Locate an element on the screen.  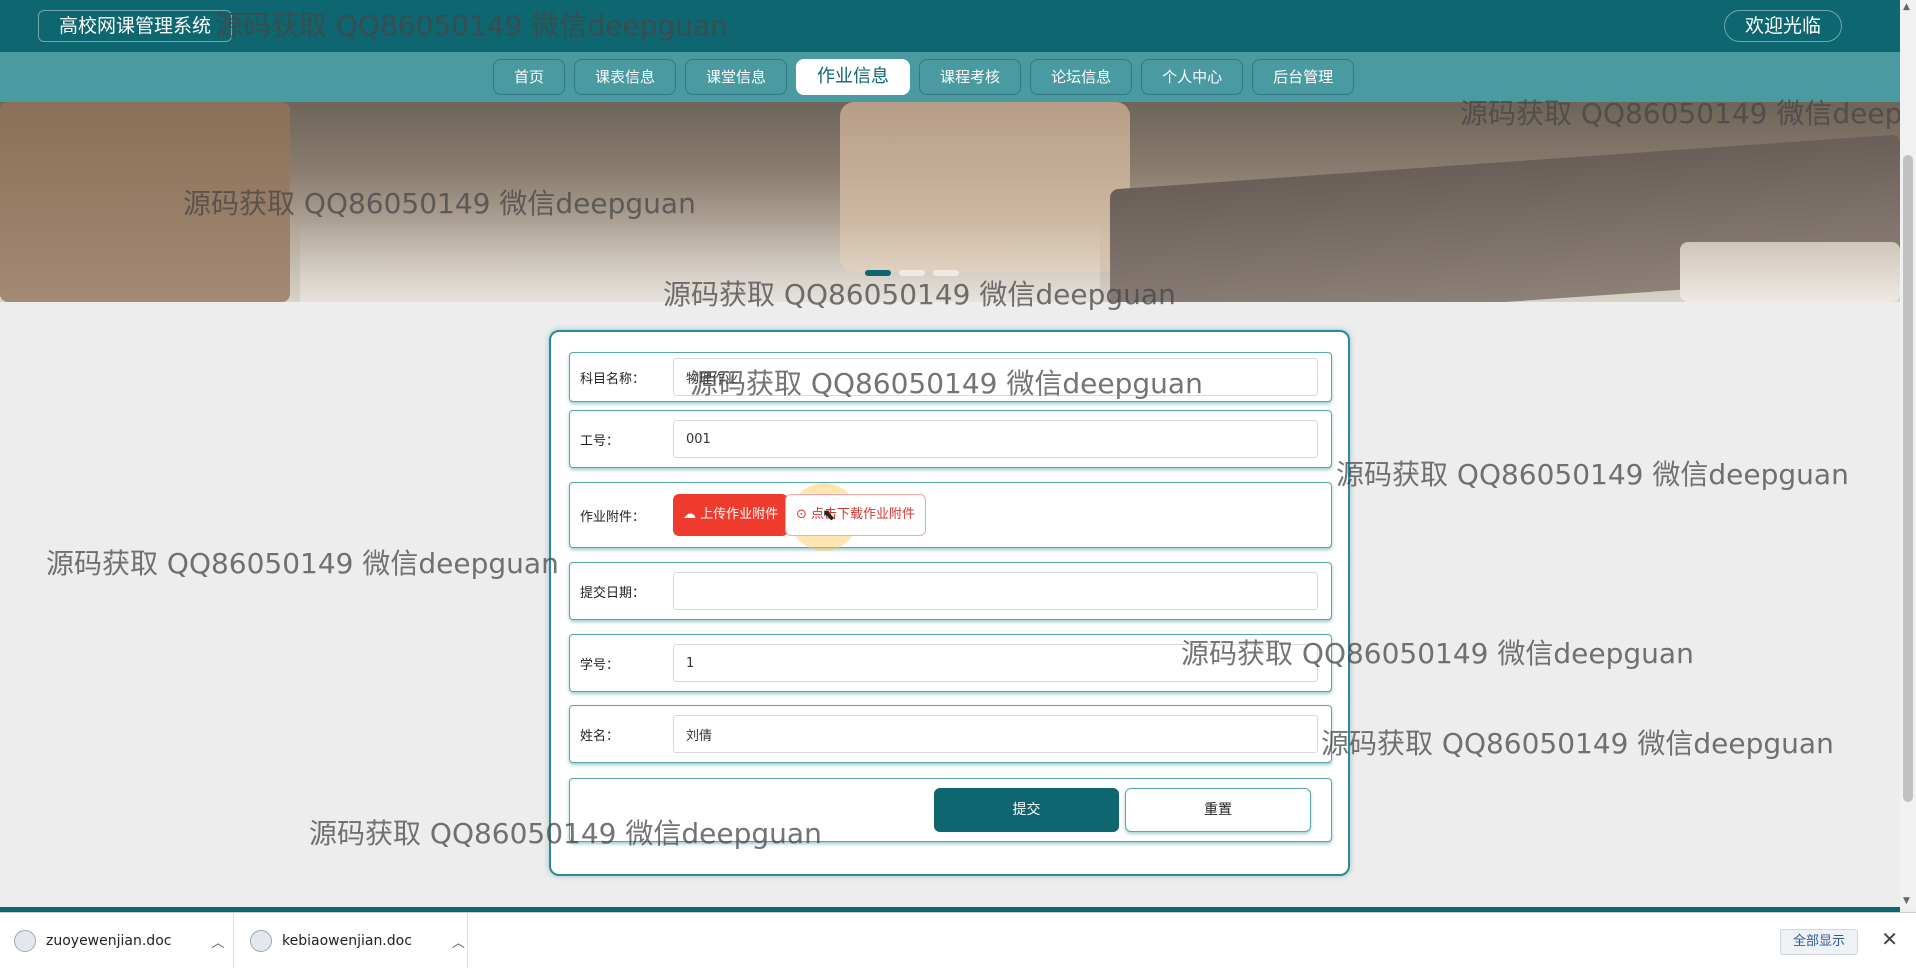
student-id-label: 学号： is located at coordinates (600, 665).